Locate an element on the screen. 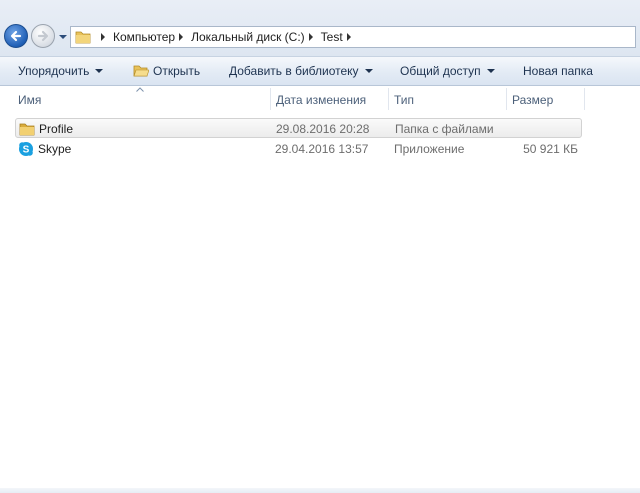  recent-pages-dropdown is located at coordinates (63, 37).